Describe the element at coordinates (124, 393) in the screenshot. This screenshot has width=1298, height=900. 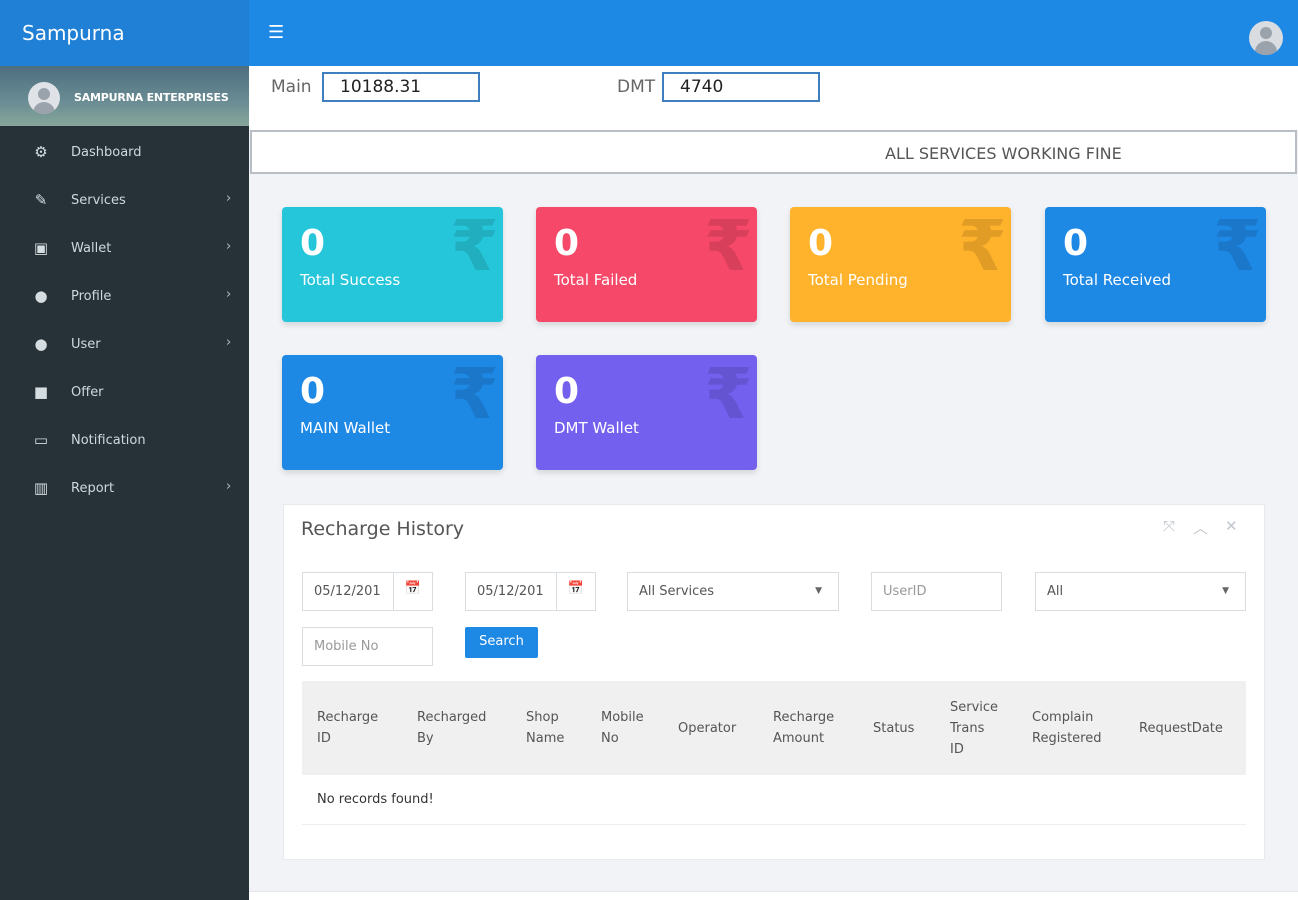
I see `sidebar-item-offer: ■ Offer` at that location.